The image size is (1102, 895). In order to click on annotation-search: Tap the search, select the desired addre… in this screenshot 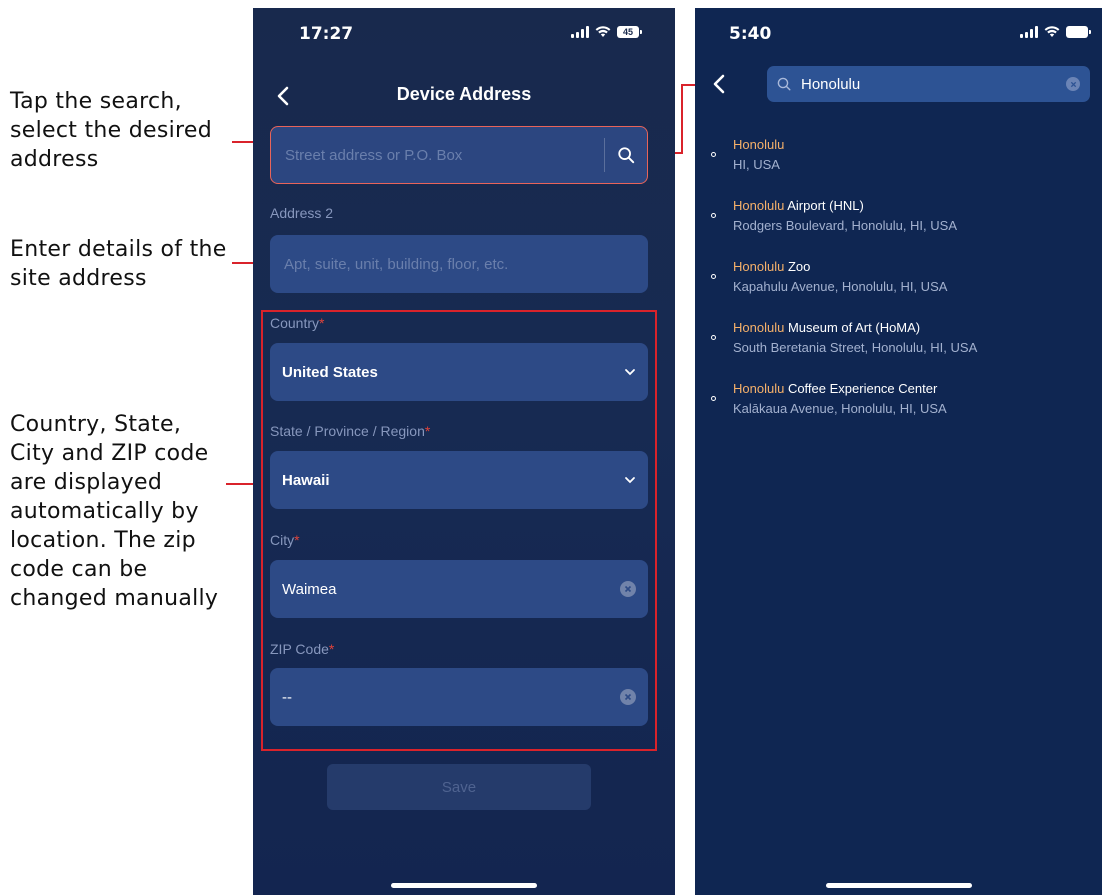, I will do `click(111, 130)`.